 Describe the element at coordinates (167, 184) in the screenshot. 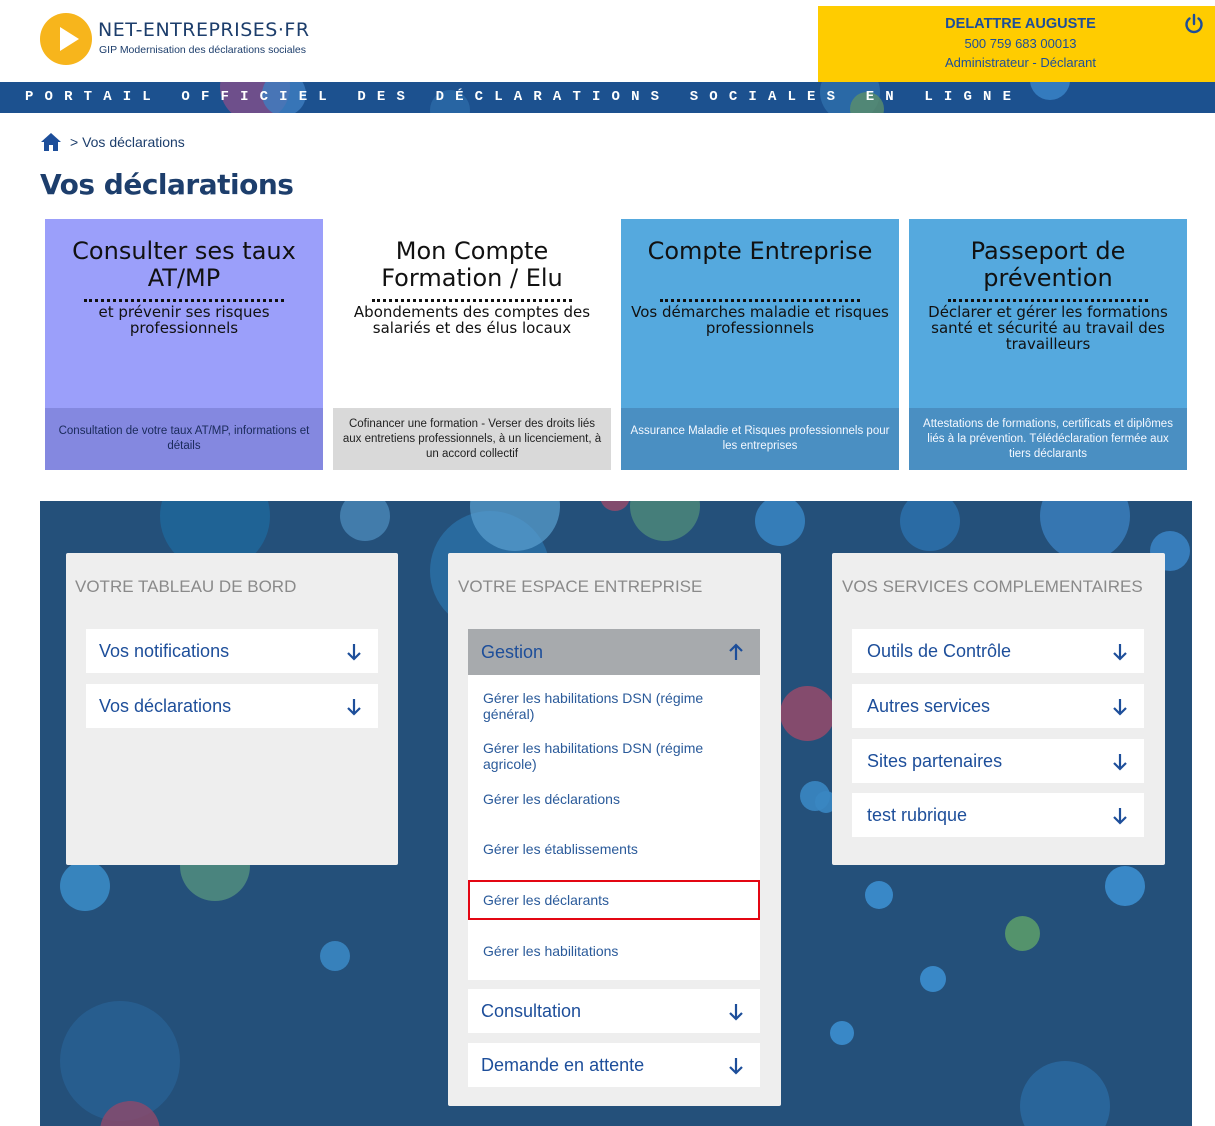

I see `page-title: Vos déclarations` at that location.